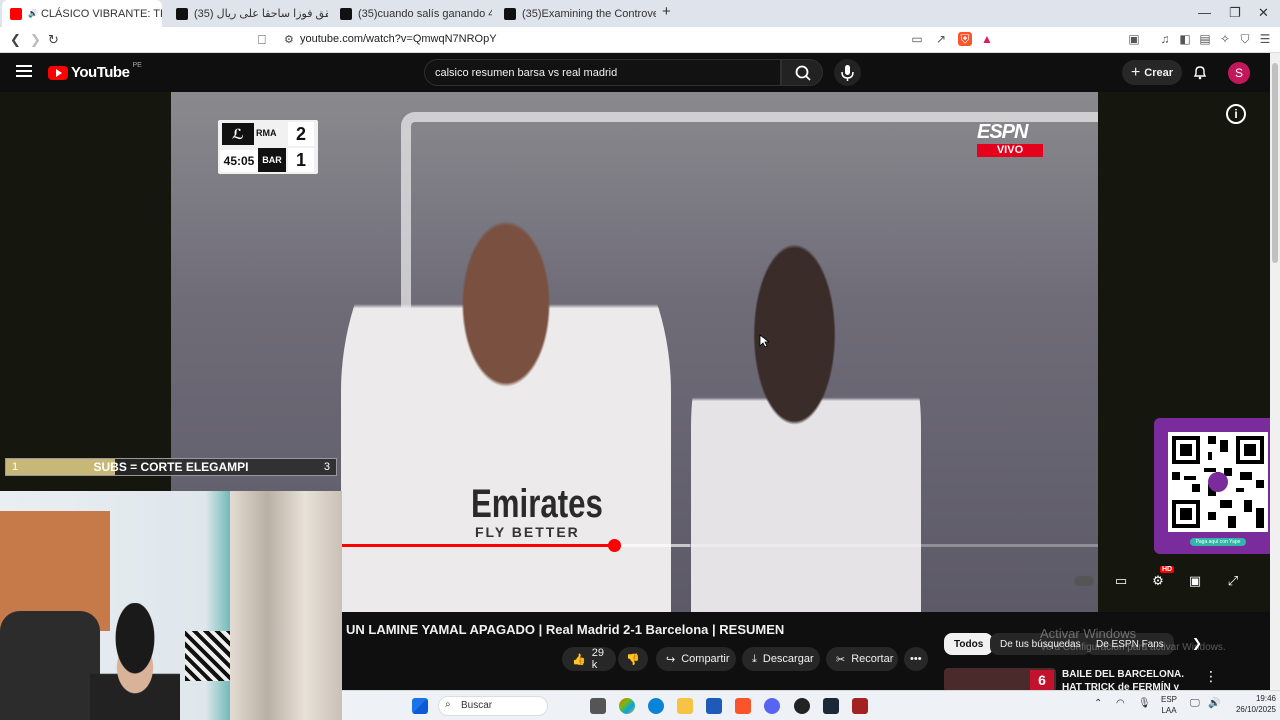 This screenshot has width=1280, height=720. What do you see at coordinates (1185, 39) in the screenshot?
I see `sidebar-icon: ◧` at bounding box center [1185, 39].